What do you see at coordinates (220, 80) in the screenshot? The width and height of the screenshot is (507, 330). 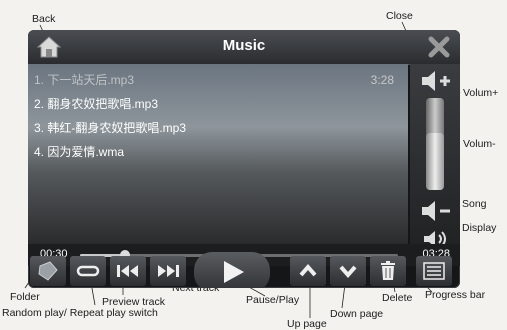 I see `list-item: 1. 下一站天后.mp3 3:28` at bounding box center [220, 80].